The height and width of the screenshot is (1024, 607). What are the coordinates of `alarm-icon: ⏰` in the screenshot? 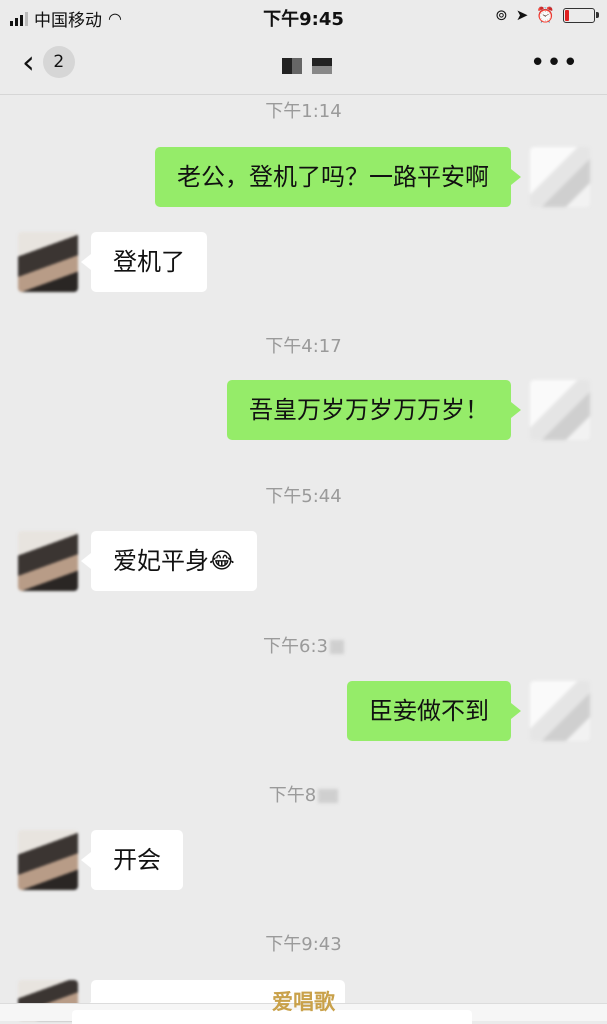 It's located at (545, 15).